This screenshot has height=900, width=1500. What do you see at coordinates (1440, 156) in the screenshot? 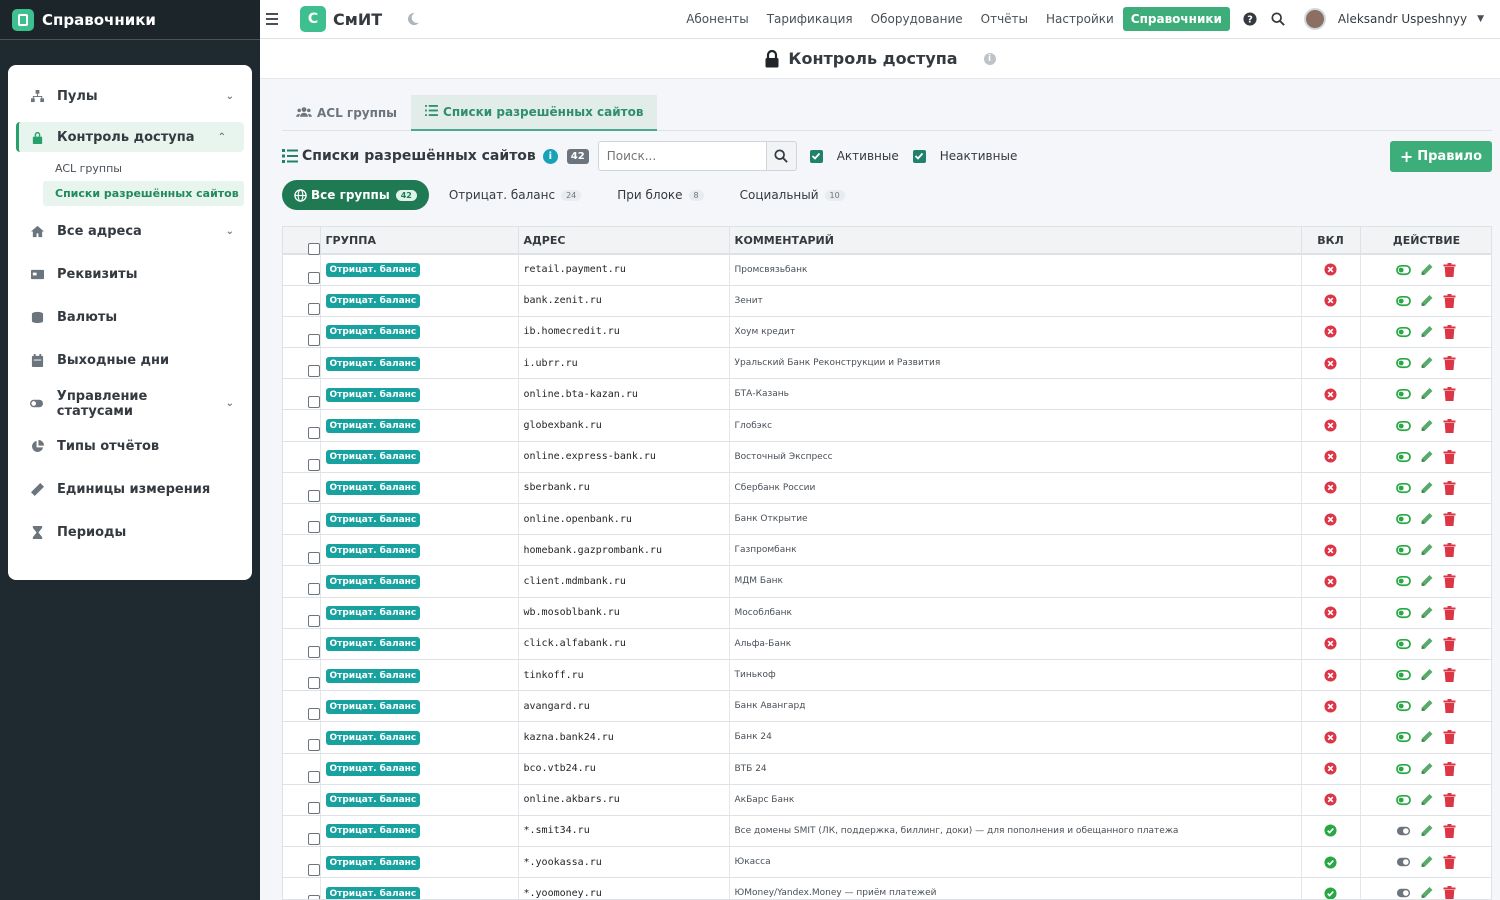
I see `add-rule-button: + Правило` at bounding box center [1440, 156].